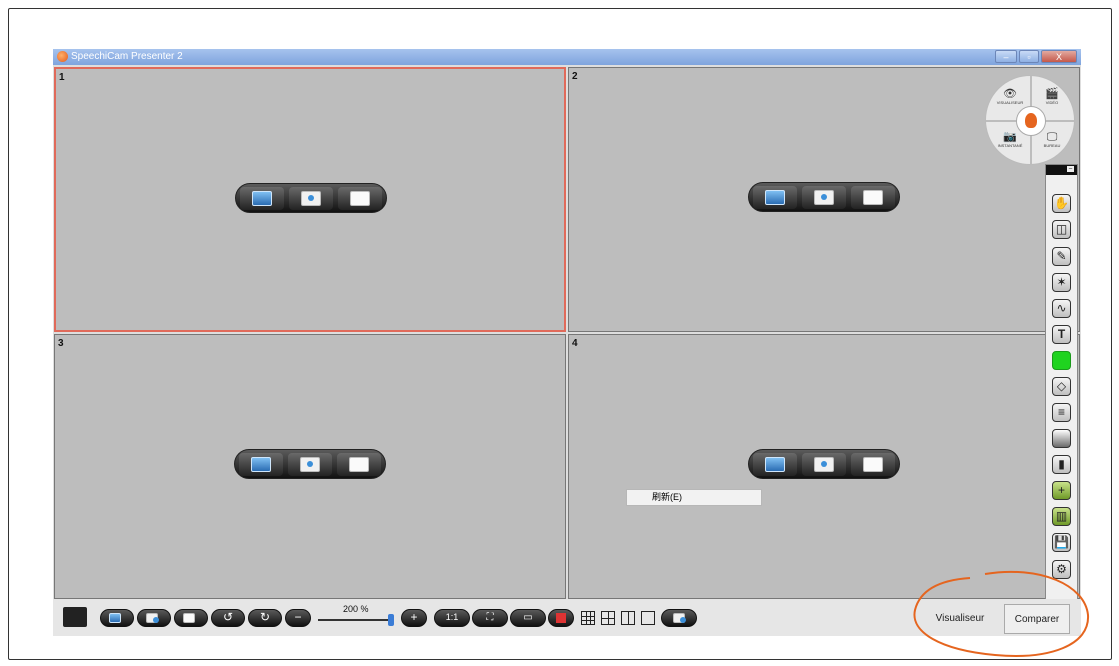 This screenshot has height=666, width=1119. I want to click on mode-bureau: 🖵 BUREAU, so click(1052, 139).